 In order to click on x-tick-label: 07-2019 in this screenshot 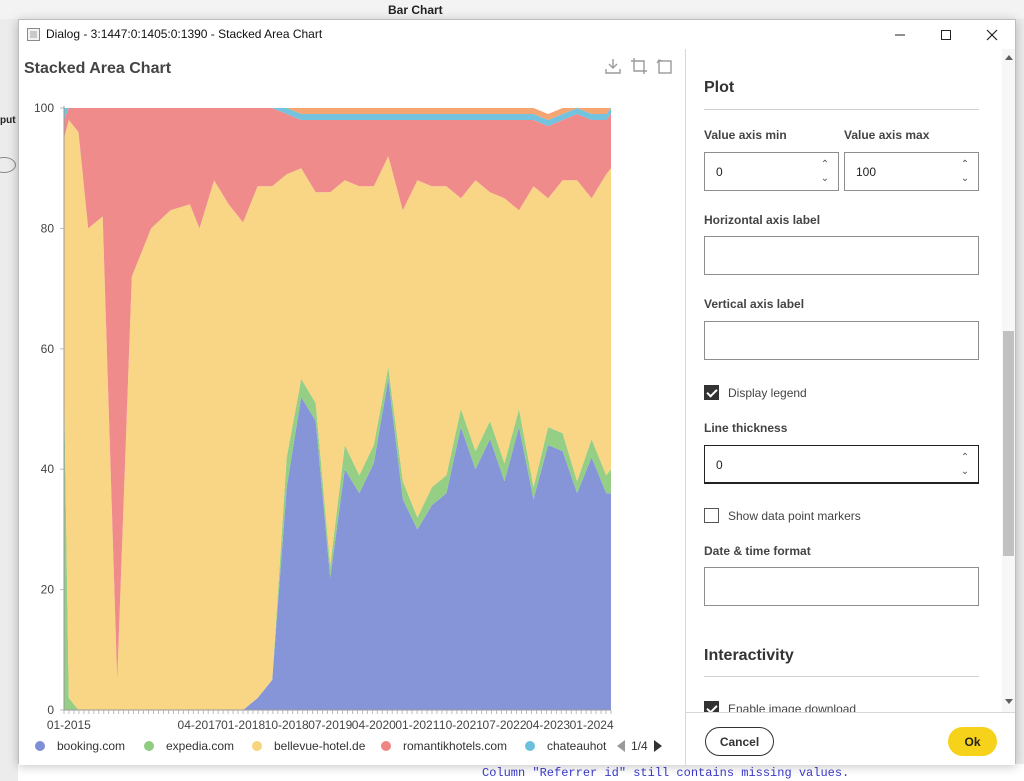, I will do `click(330, 725)`.